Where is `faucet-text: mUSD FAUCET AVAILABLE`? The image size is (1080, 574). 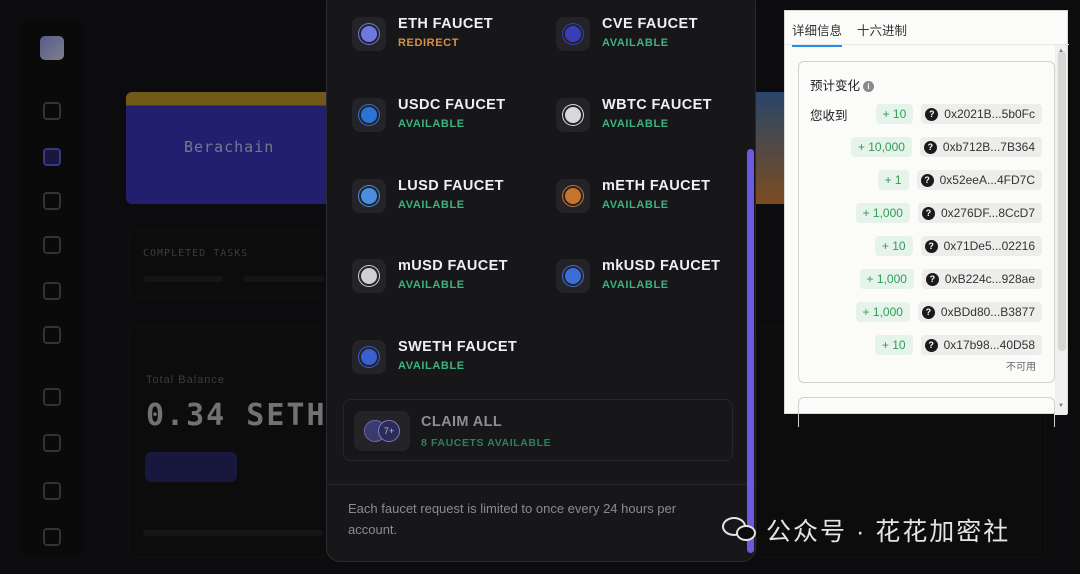 faucet-text: mUSD FAUCET AVAILABLE is located at coordinates (453, 274).